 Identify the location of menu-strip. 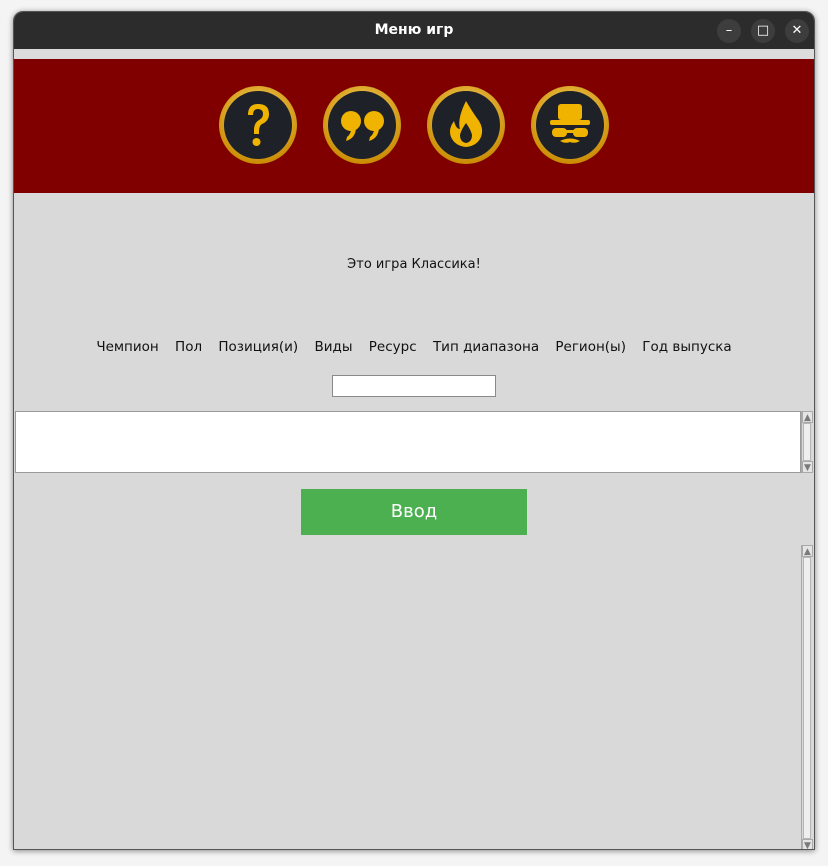
(414, 54).